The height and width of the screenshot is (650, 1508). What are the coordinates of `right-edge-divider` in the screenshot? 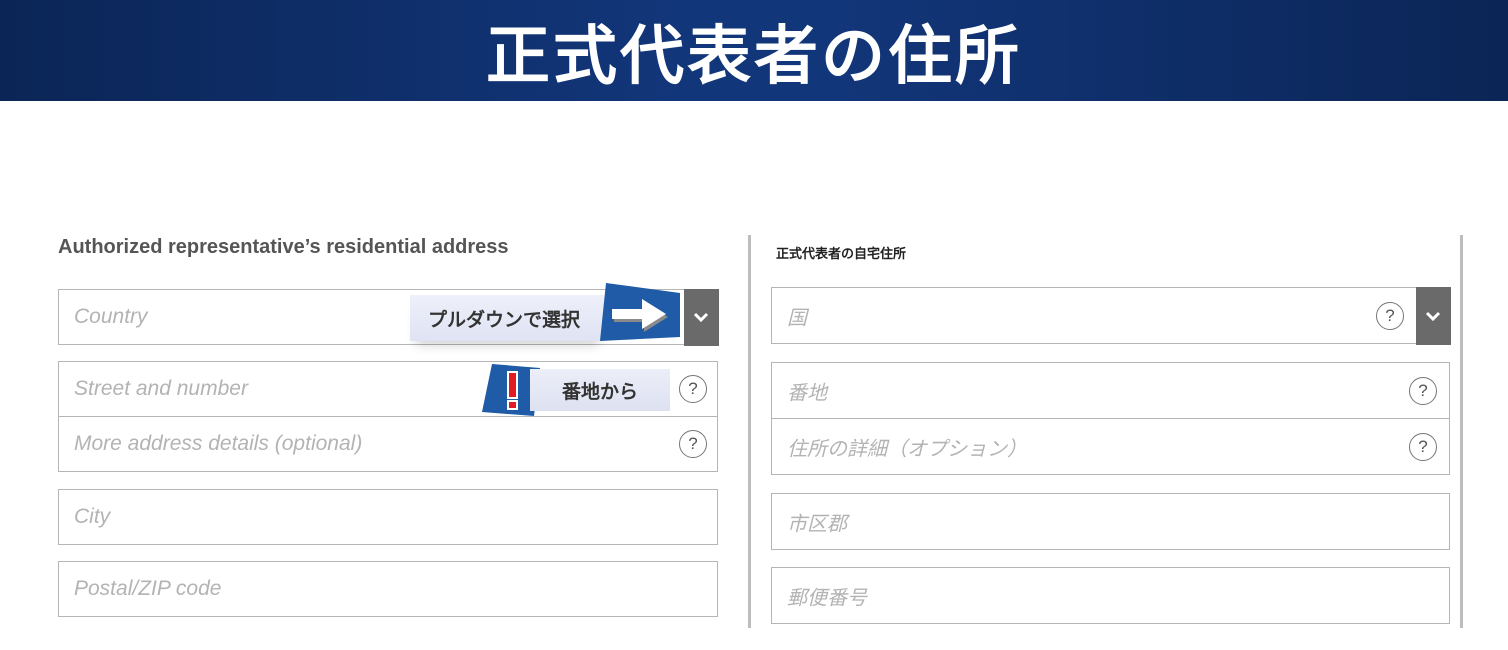 It's located at (1461, 431).